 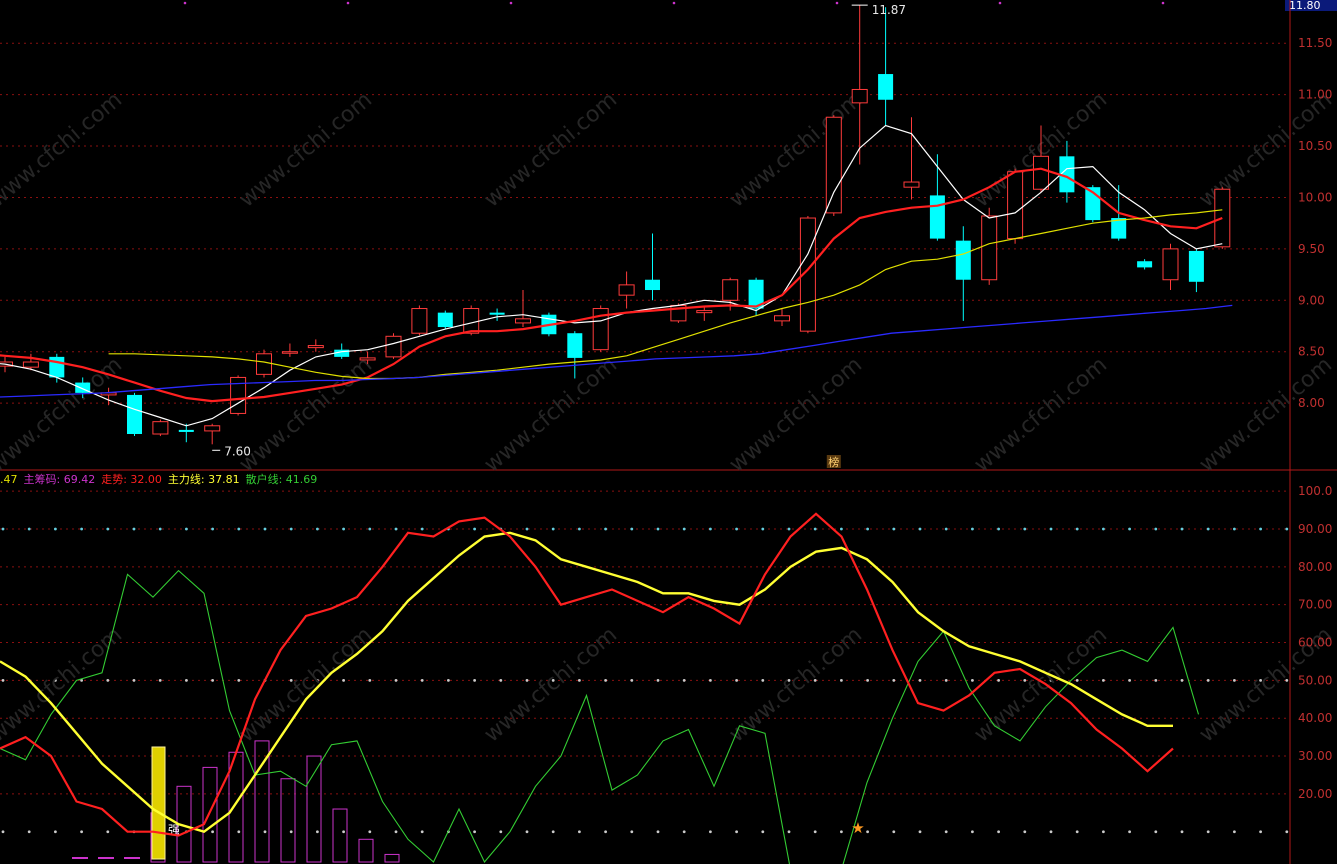 I want to click on low-price-label: 7.60, so click(x=237, y=451).